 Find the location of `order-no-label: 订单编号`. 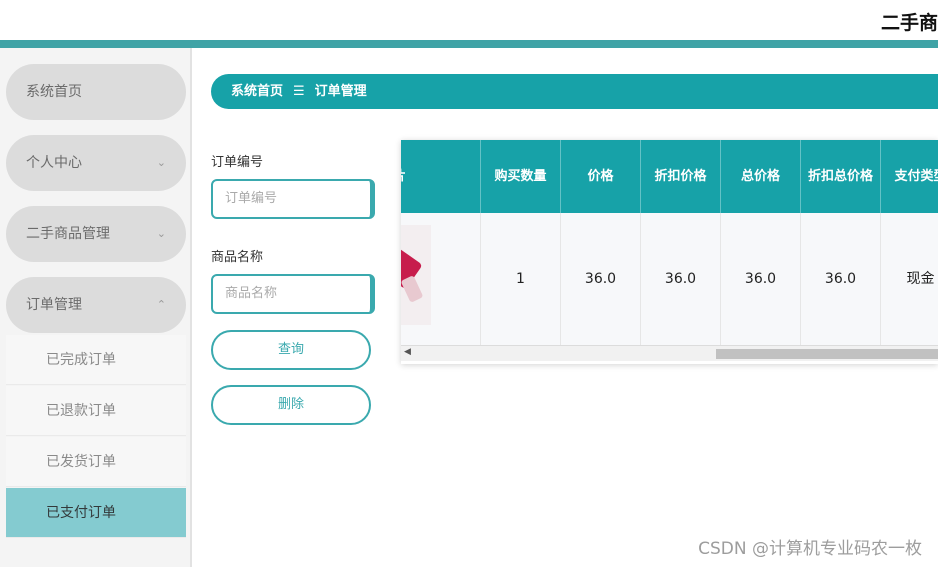

order-no-label: 订单编号 is located at coordinates (237, 162).